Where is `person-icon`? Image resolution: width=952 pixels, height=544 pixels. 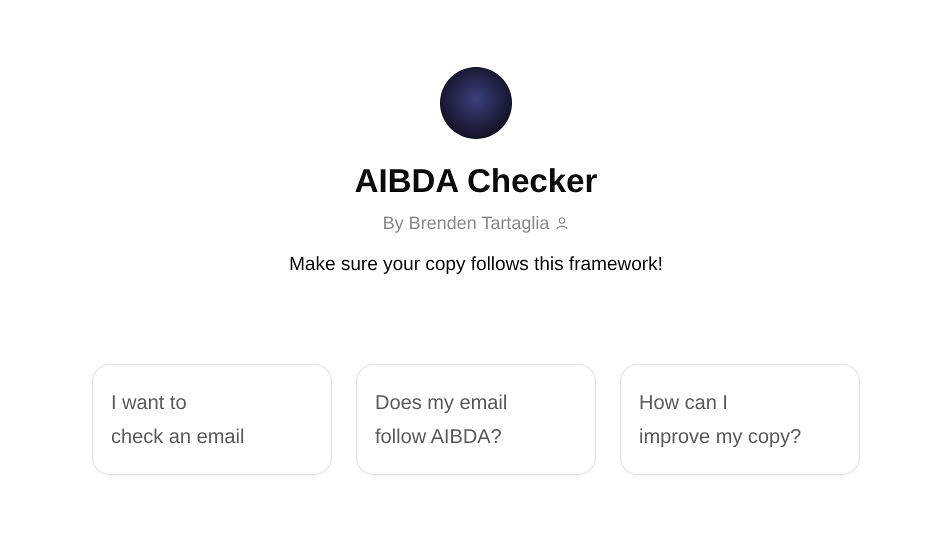 person-icon is located at coordinates (562, 223).